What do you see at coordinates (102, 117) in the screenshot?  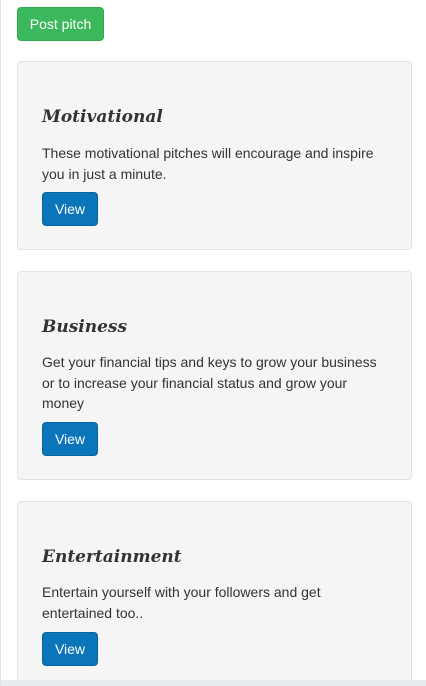 I see `card-title: Motivational` at bounding box center [102, 117].